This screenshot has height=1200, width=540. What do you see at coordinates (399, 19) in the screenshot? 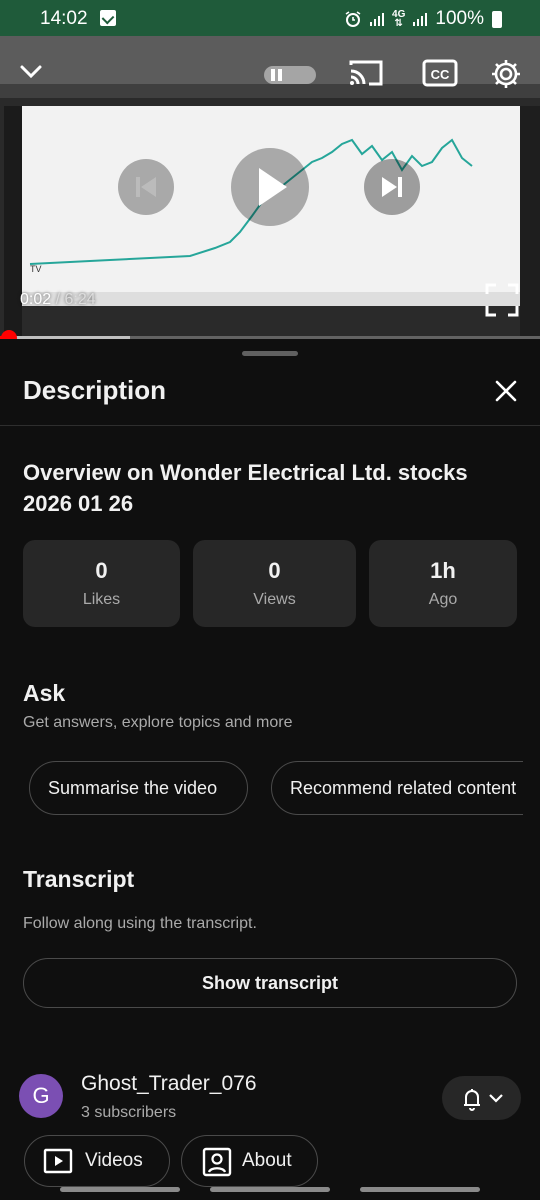
I see `network-type: 4G ⇅` at bounding box center [399, 19].